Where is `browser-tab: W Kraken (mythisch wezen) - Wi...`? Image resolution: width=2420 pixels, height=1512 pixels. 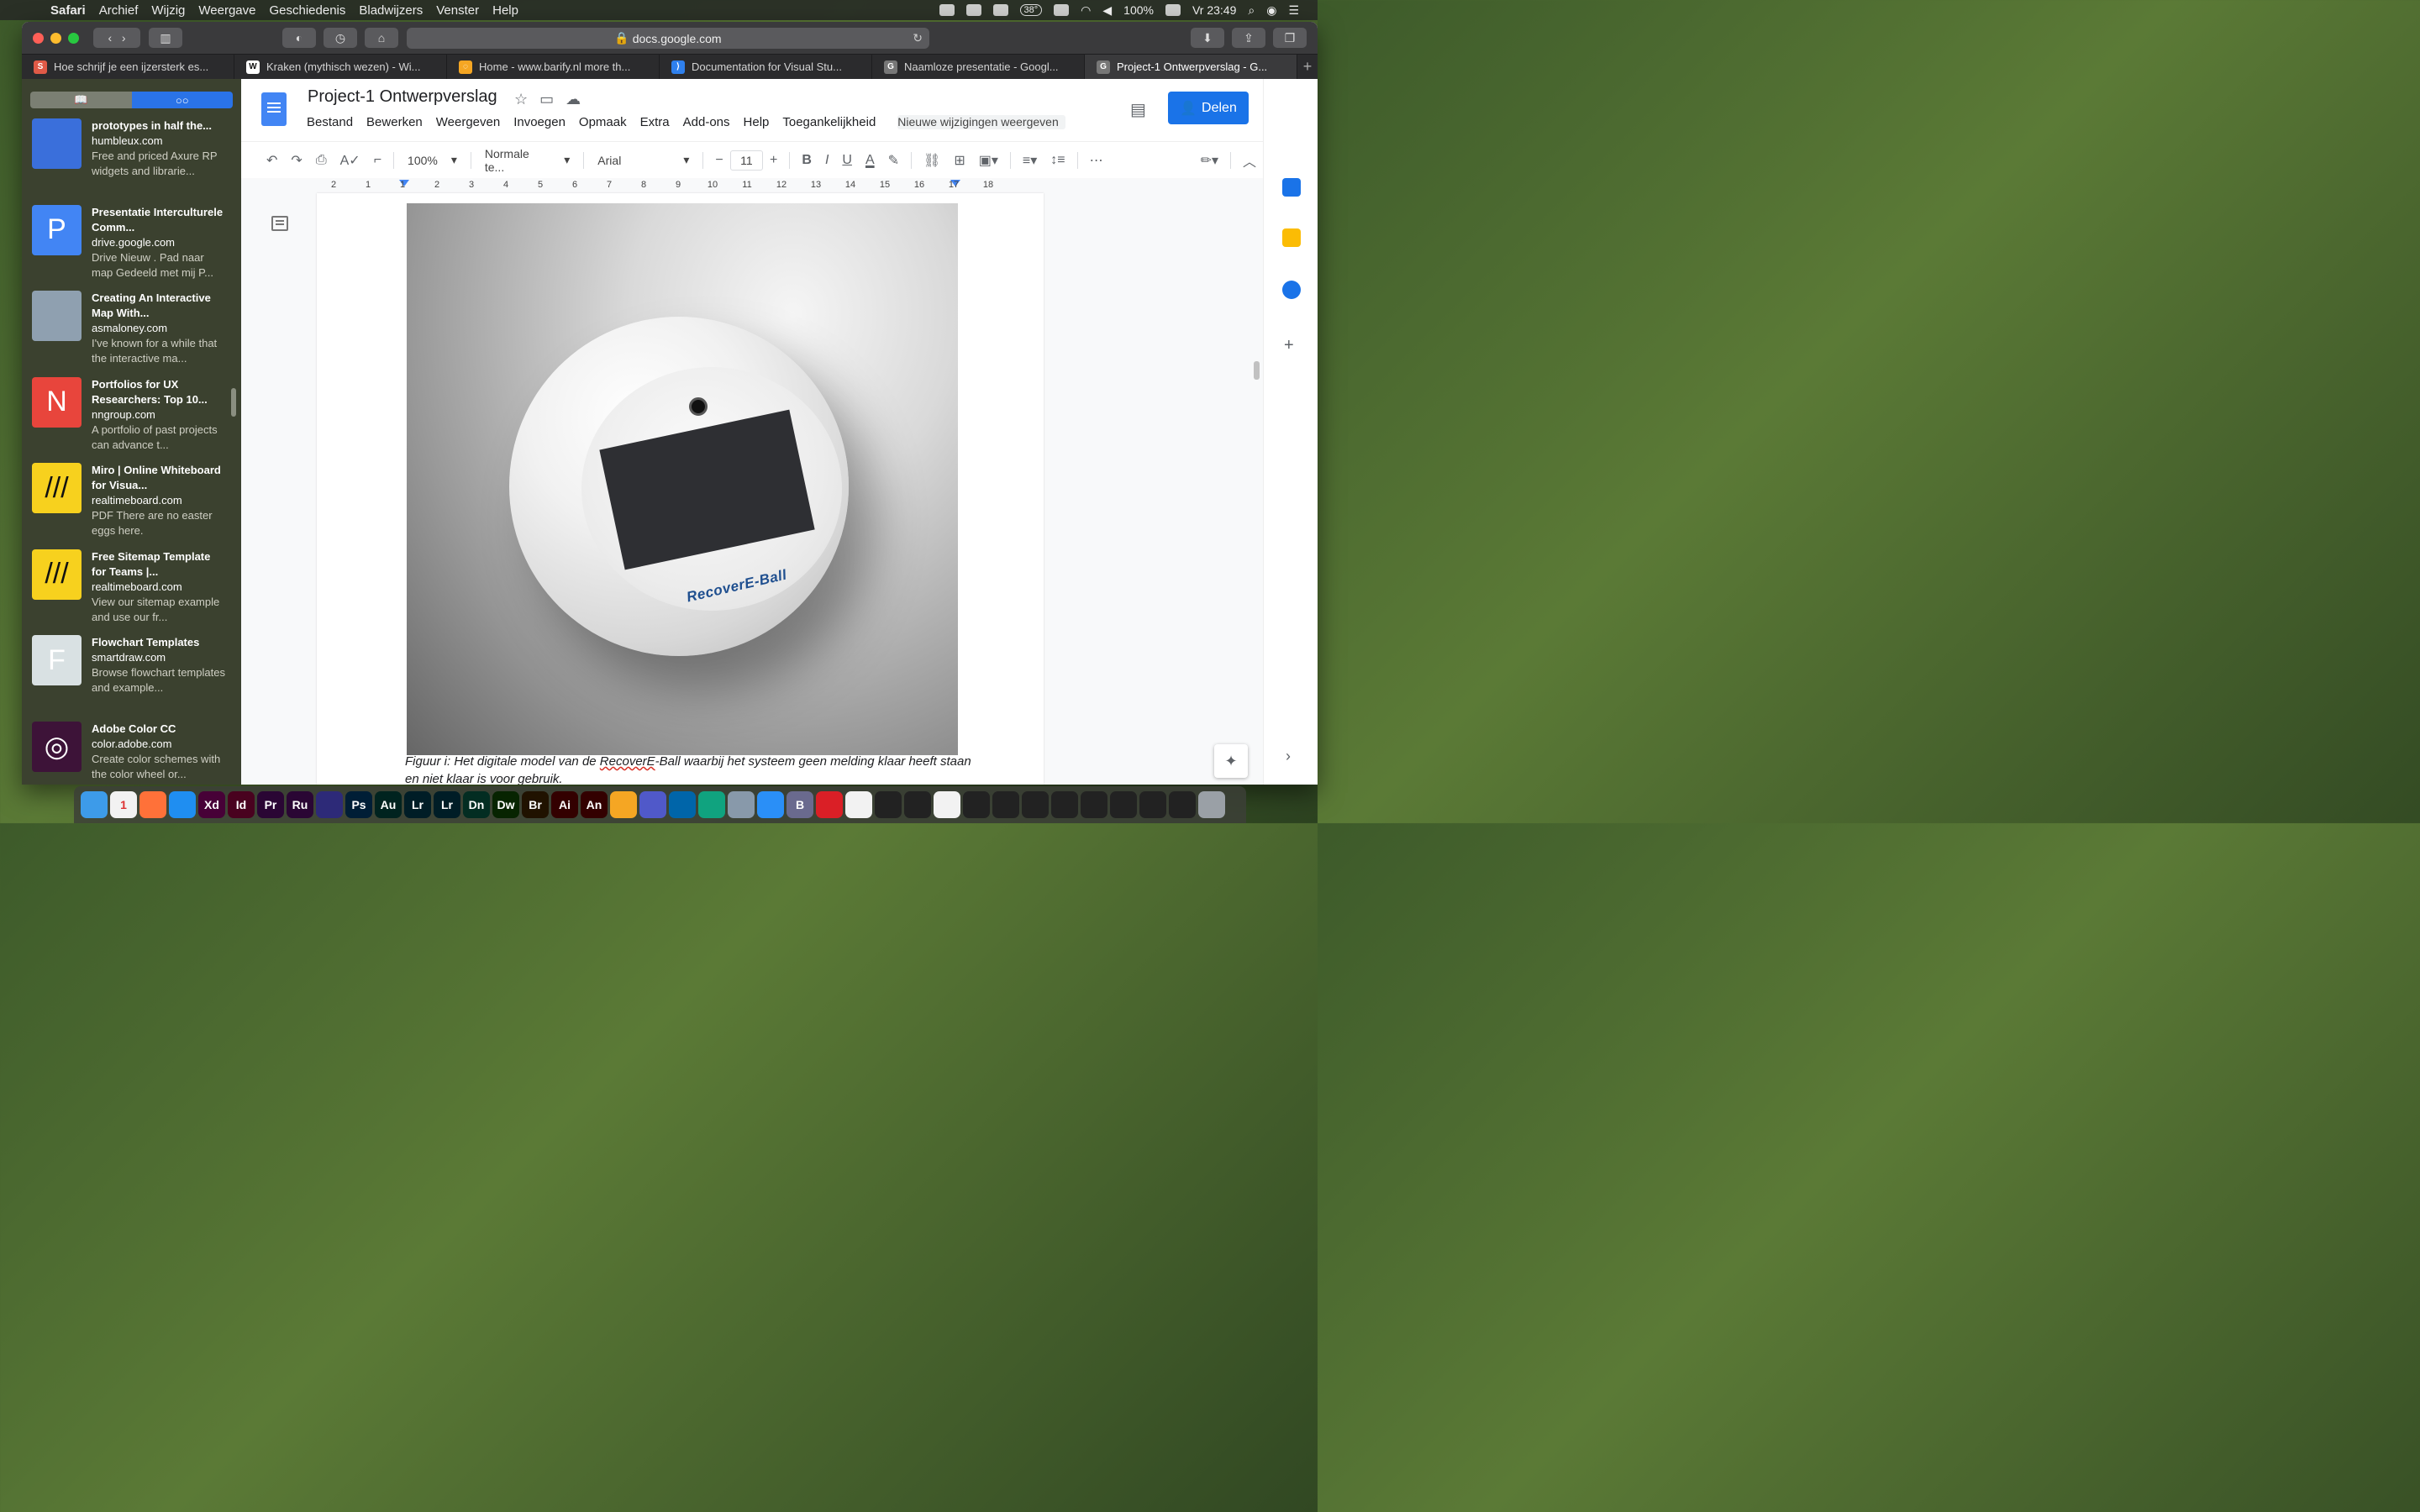 browser-tab: W Kraken (mythisch wezen) - Wi... is located at coordinates (340, 67).